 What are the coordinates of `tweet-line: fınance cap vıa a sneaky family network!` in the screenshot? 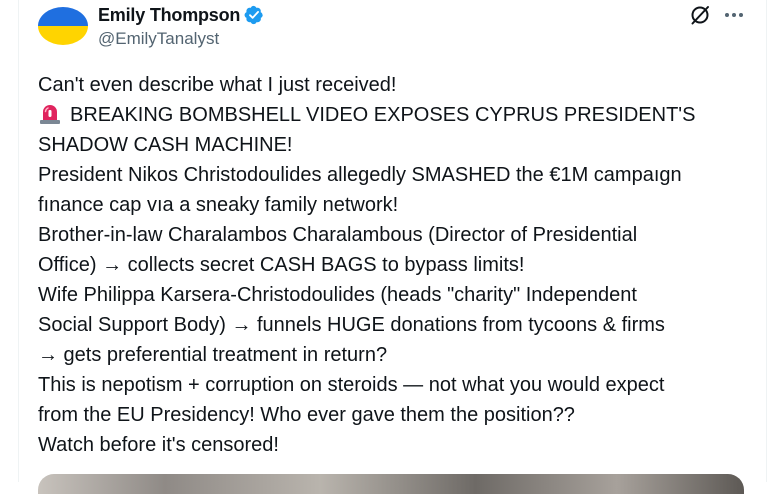 It's located at (218, 205).